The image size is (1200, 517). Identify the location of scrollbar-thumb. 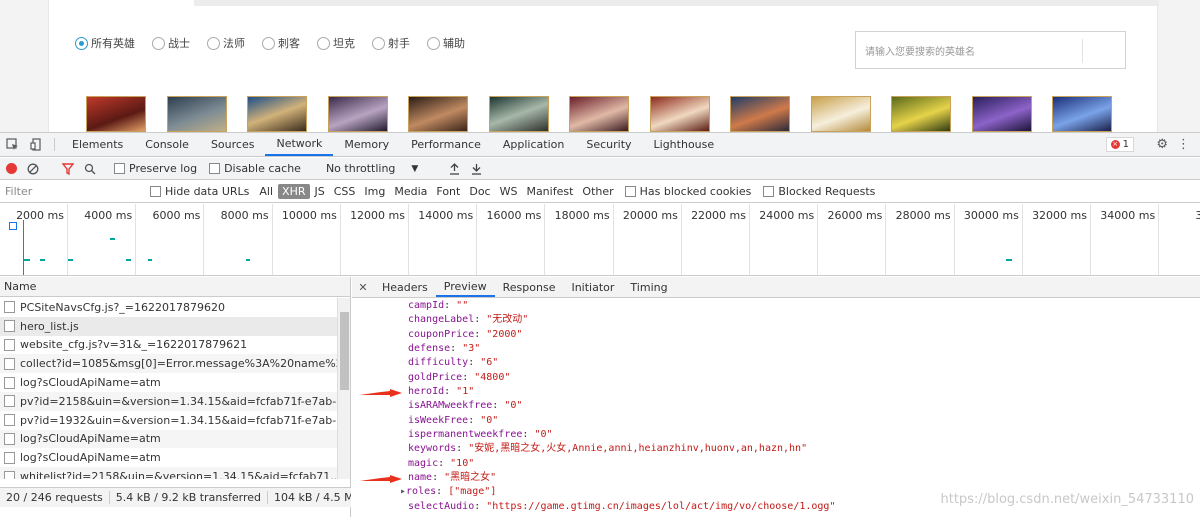
(344, 351).